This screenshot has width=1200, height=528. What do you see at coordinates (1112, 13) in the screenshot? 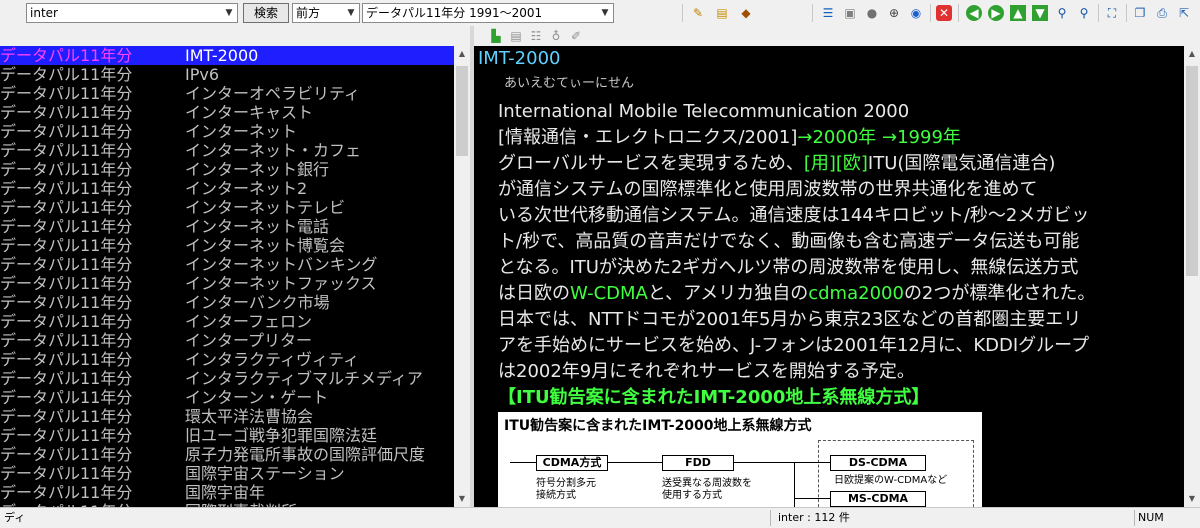
I see `fullscreen-icon: ⛶` at bounding box center [1112, 13].